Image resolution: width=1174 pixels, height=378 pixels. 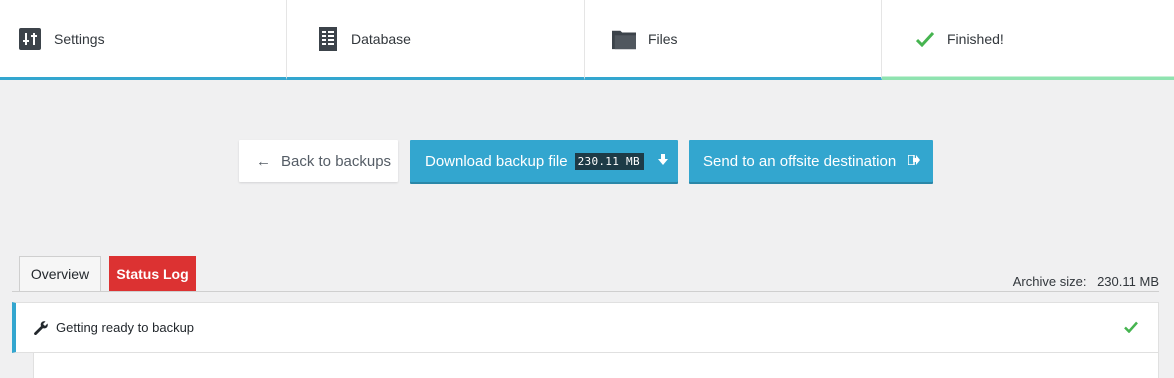 I want to click on step-database-label: Database, so click(x=381, y=38).